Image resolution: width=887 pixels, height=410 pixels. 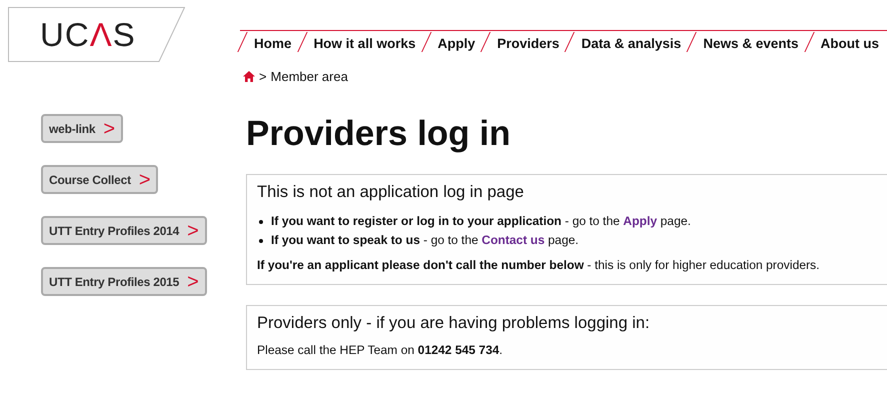 What do you see at coordinates (124, 230) in the screenshot?
I see `sidebar-button: UTT Entry Profiles 2014 >` at bounding box center [124, 230].